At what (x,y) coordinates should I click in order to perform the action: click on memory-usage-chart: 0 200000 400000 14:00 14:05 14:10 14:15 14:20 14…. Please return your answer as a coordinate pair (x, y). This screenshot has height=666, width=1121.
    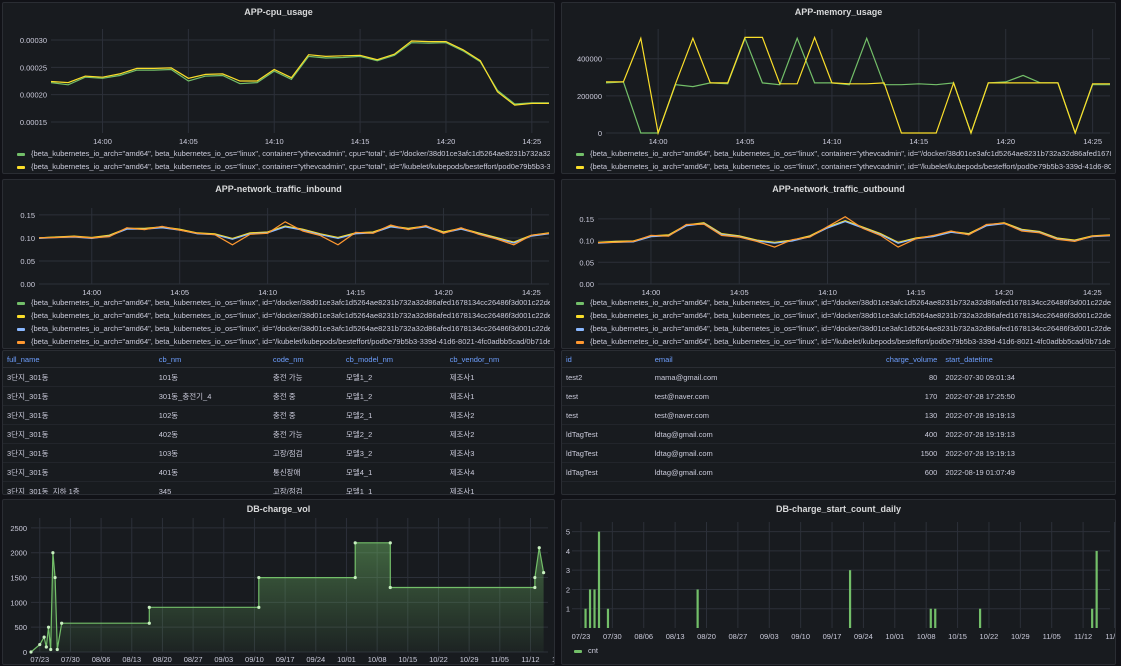
    Looking at the image, I should click on (843, 87).